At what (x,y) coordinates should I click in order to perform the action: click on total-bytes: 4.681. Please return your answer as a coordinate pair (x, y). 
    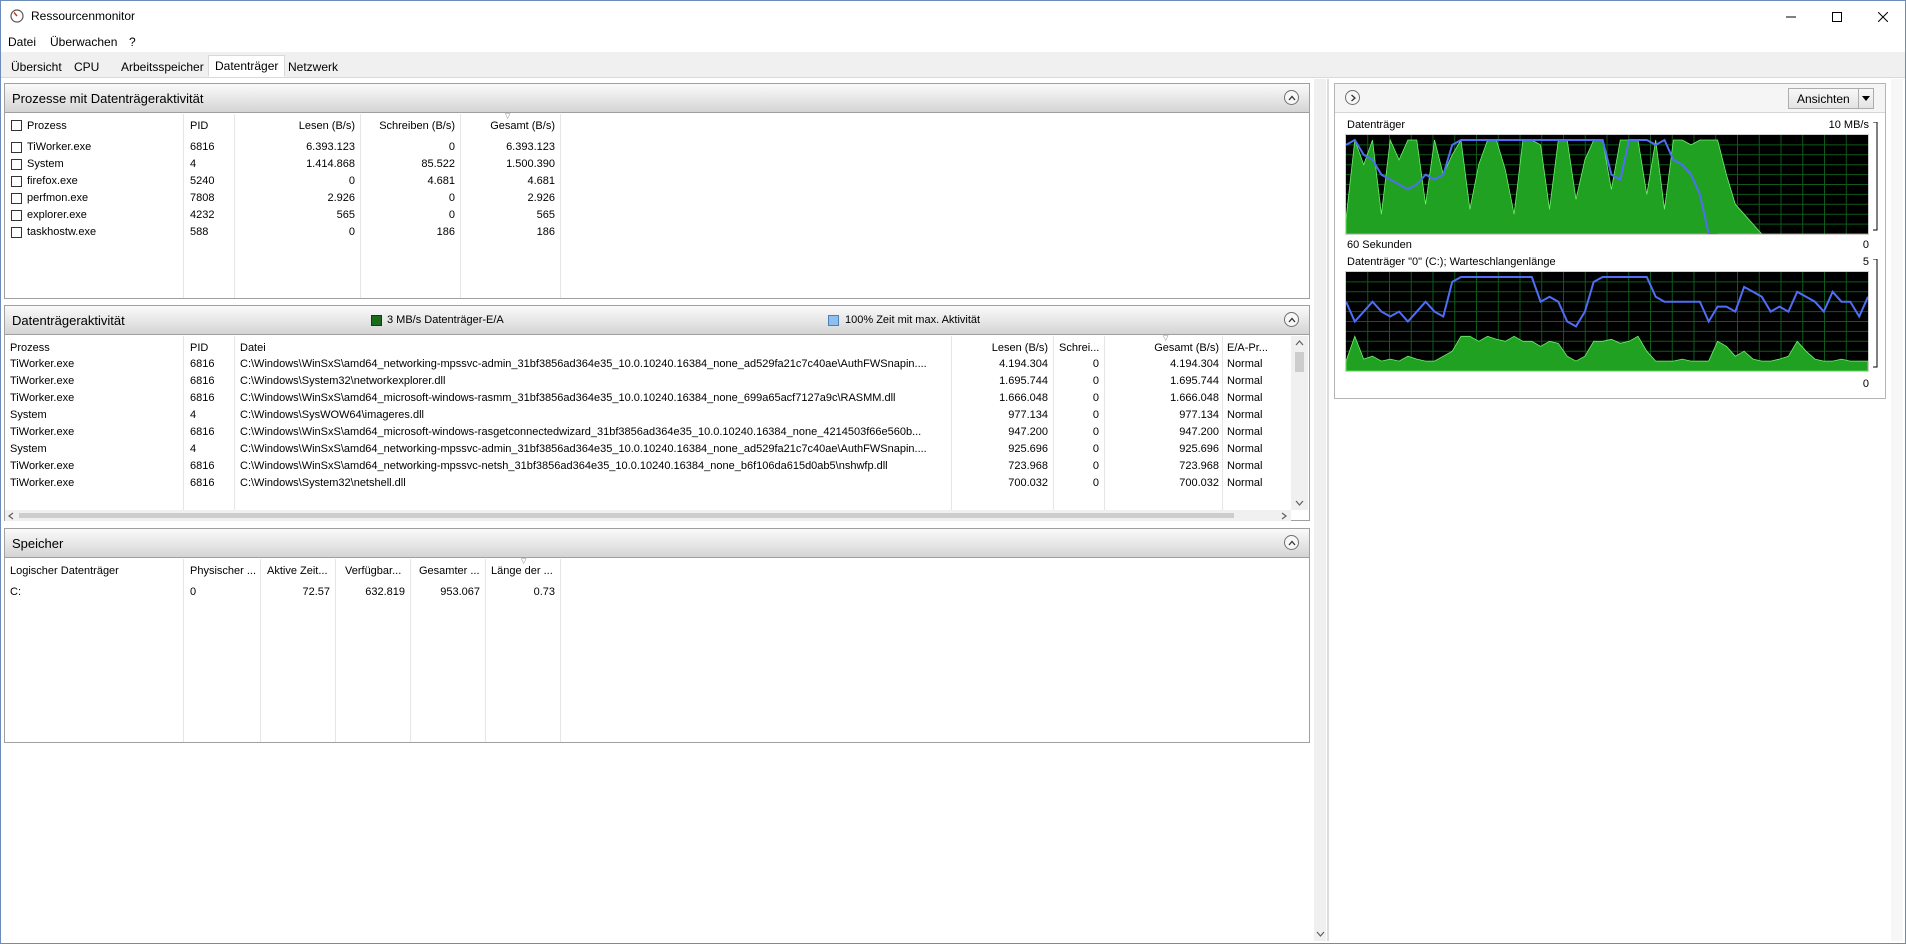
    Looking at the image, I should click on (541, 181).